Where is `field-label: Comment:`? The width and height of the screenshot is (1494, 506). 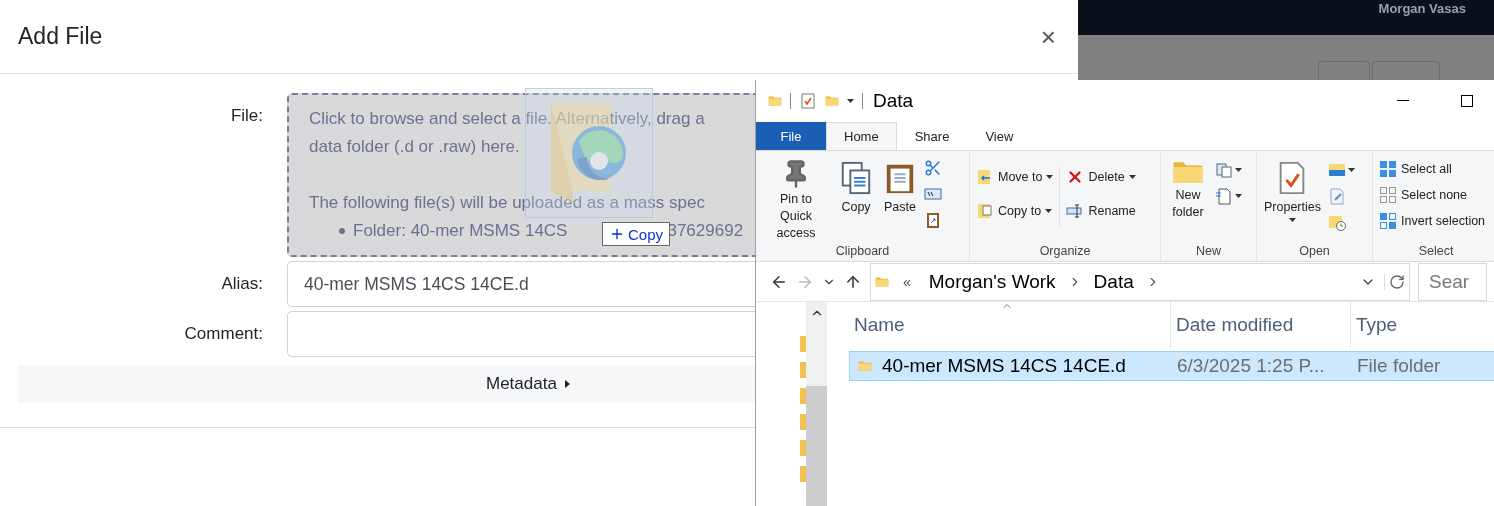 field-label: Comment: is located at coordinates (223, 334).